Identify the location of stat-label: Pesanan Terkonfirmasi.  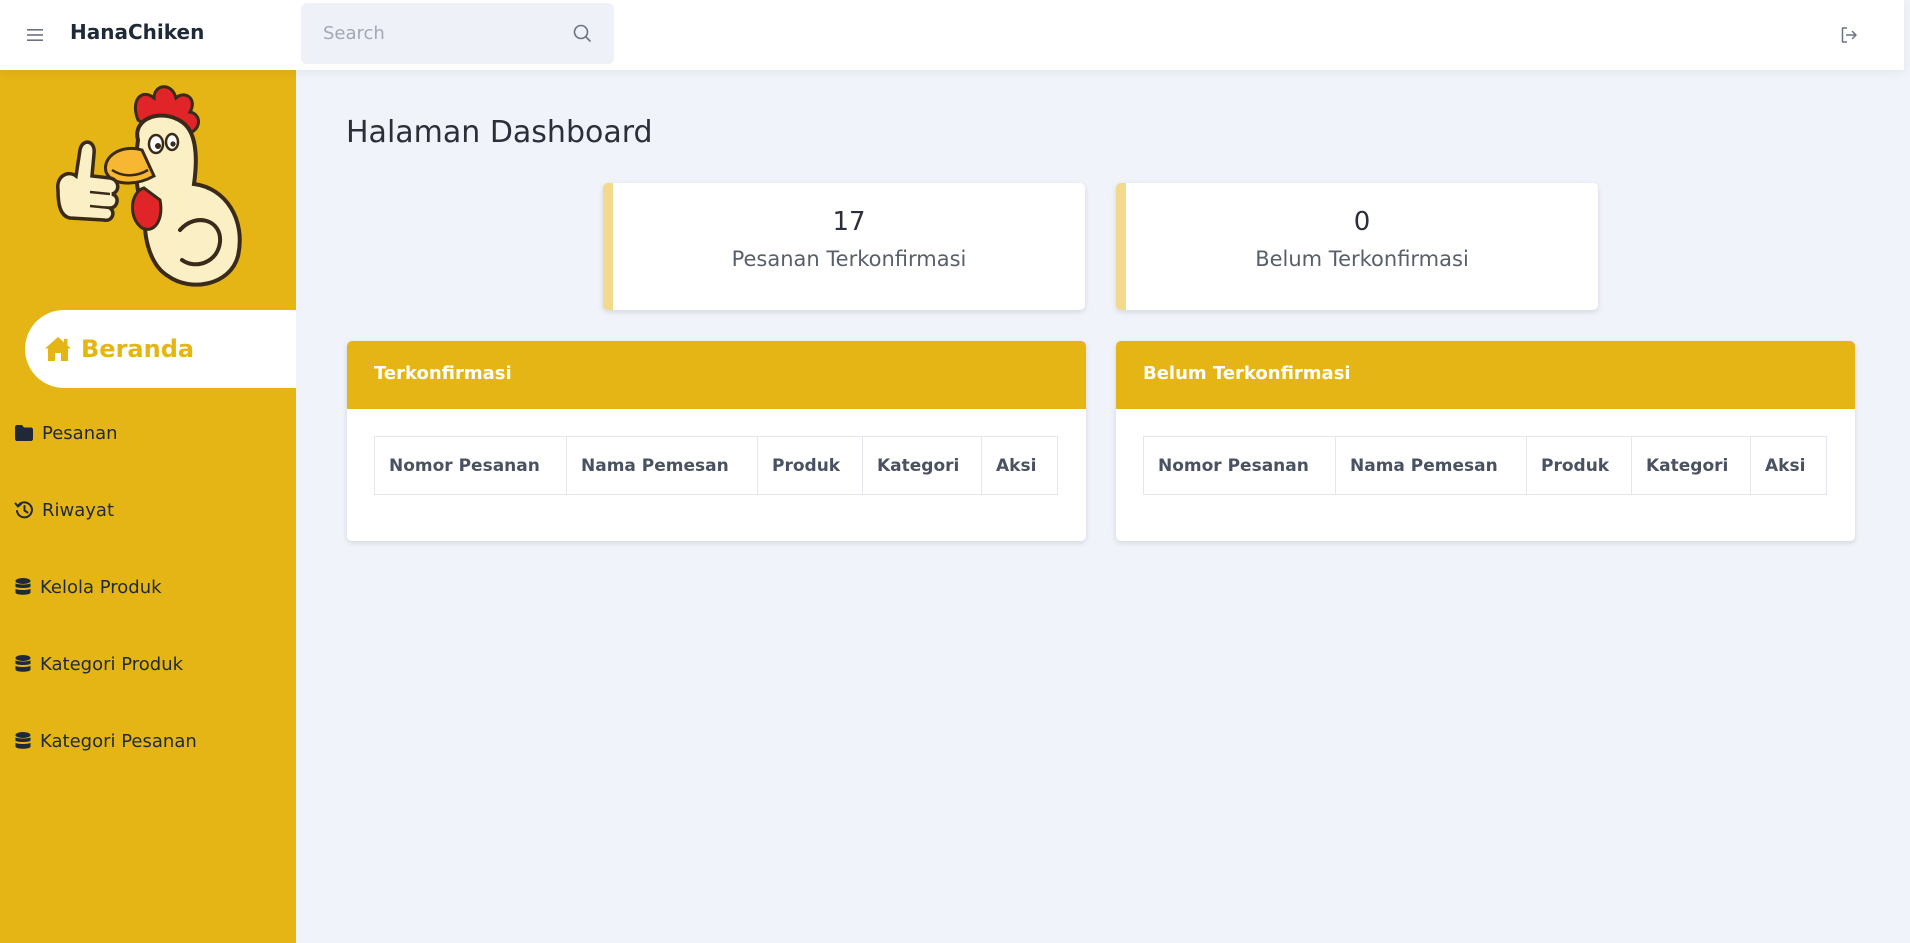
(849, 259).